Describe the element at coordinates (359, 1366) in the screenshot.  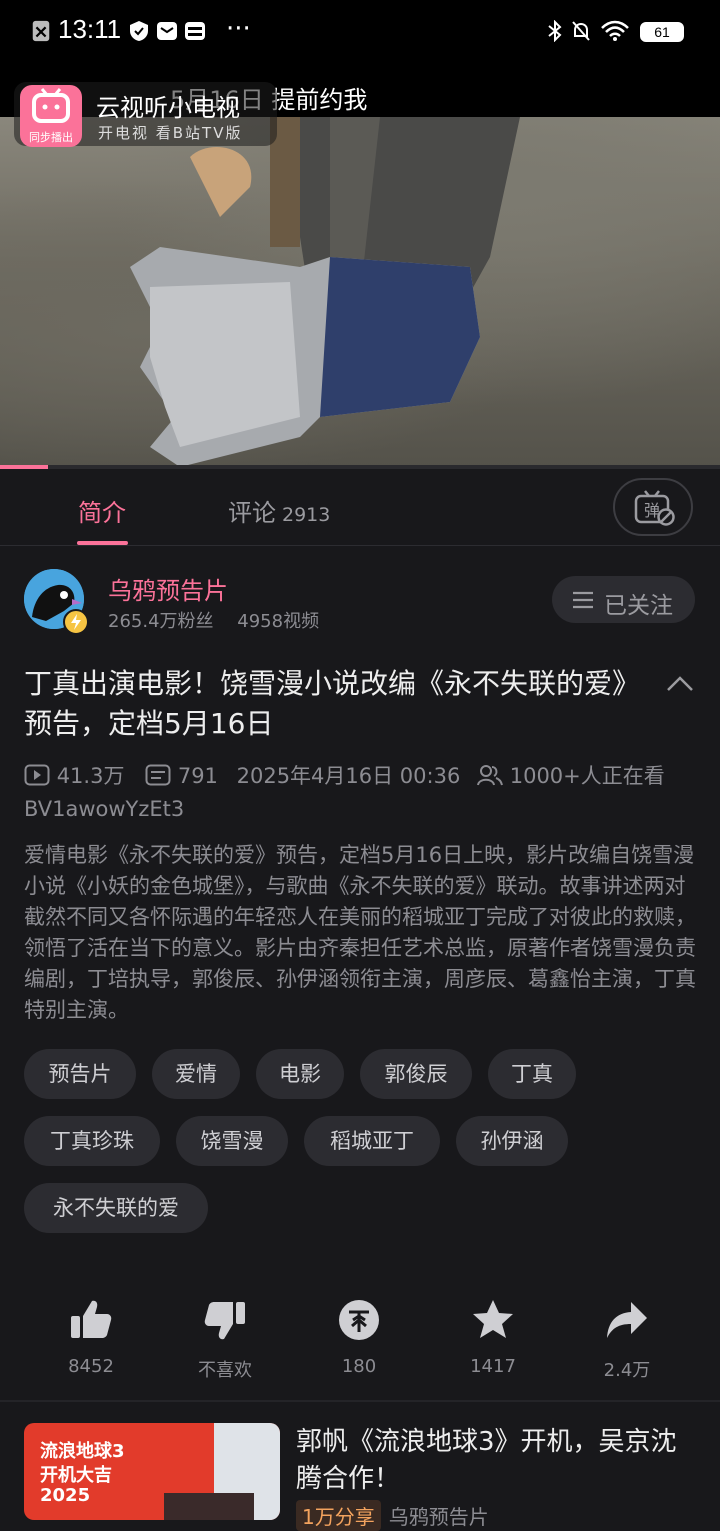
I see `coin-count: 180` at that location.